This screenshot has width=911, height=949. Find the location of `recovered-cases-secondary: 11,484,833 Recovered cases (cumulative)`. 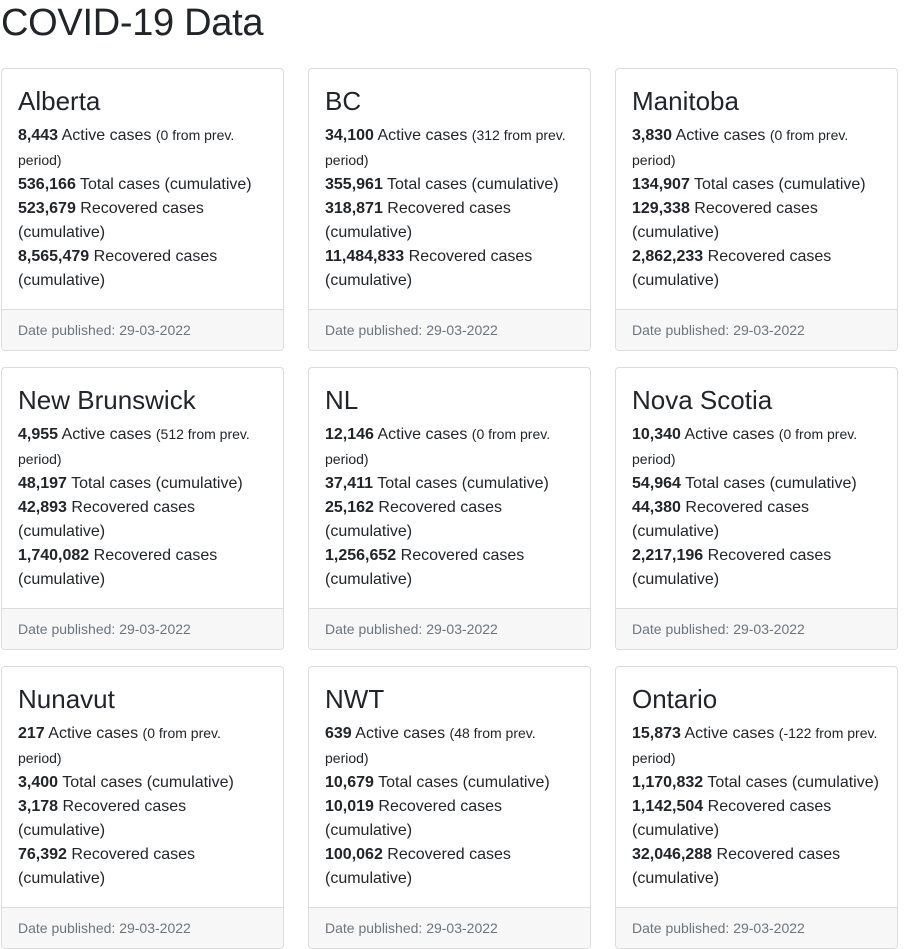

recovered-cases-secondary: 11,484,833 Recovered cases (cumulative) is located at coordinates (449, 269).